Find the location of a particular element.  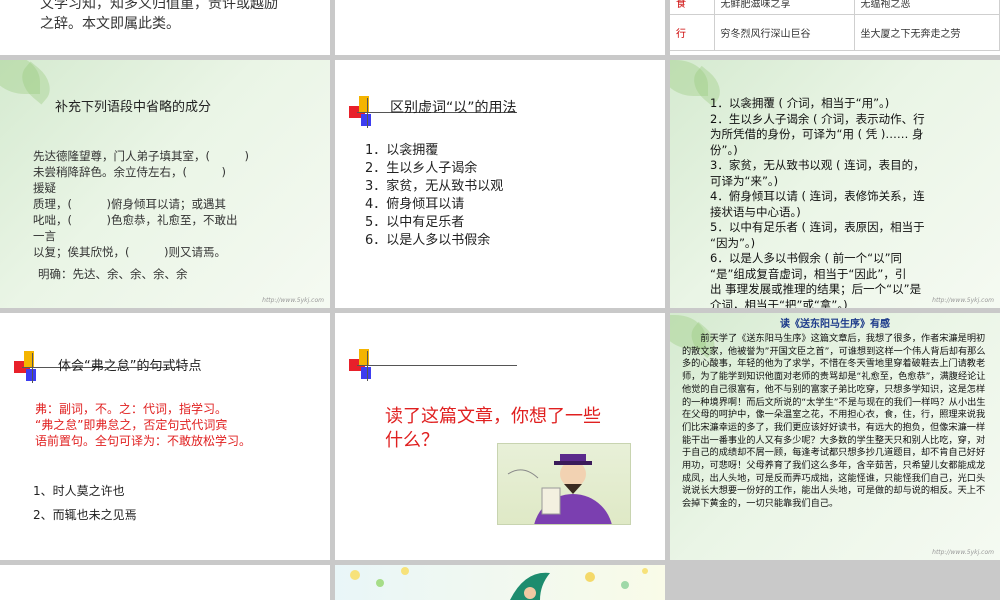

text-line: 以复；俟其欣悦，( )则又请焉。 is located at coordinates (129, 252).